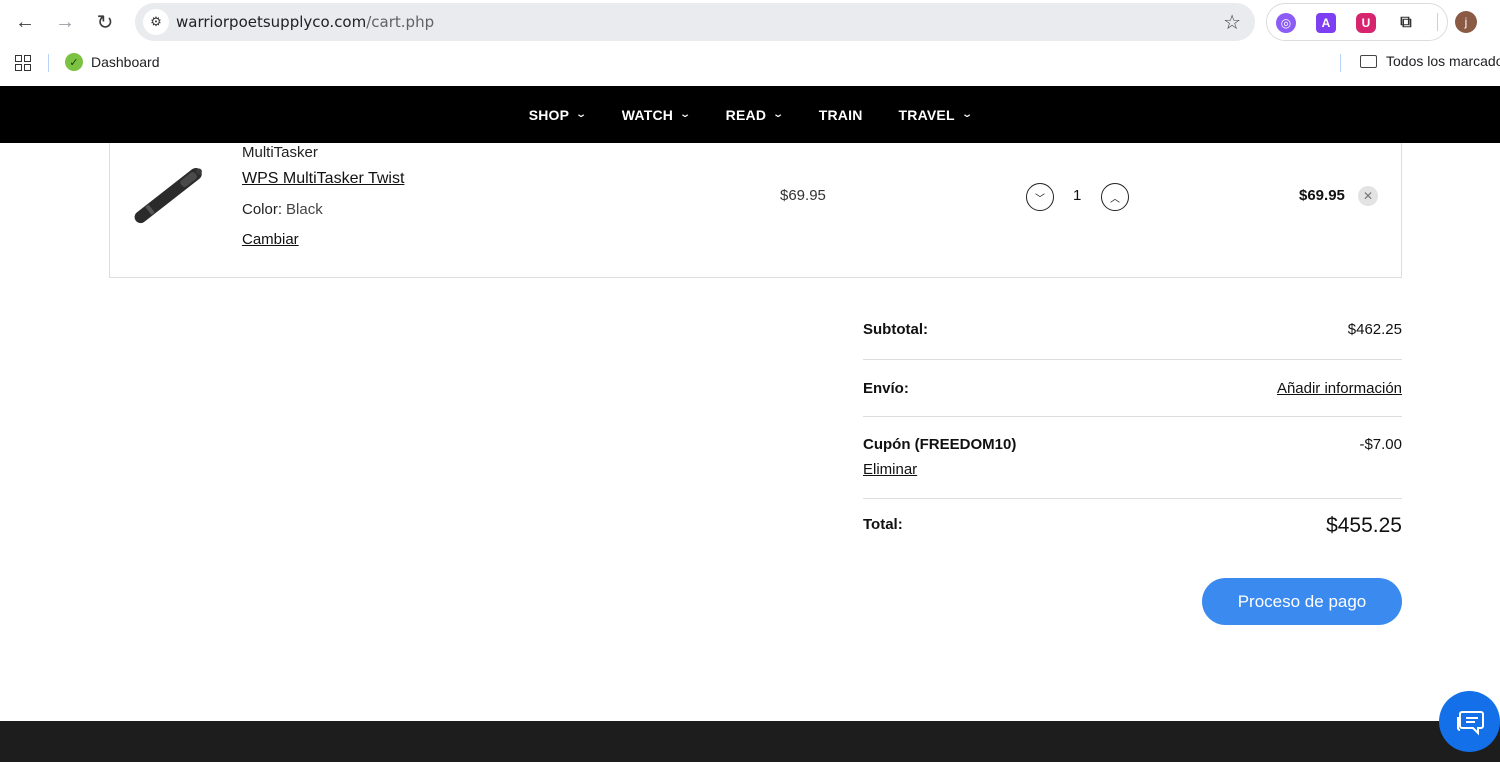 Image resolution: width=1500 pixels, height=762 pixels. I want to click on nav-item-read: READ ⌄, so click(755, 114).